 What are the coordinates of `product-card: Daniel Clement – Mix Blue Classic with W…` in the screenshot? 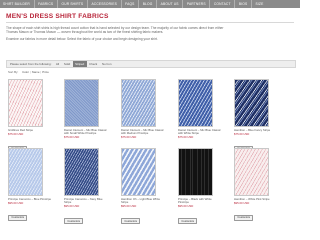 It's located at (203, 118).